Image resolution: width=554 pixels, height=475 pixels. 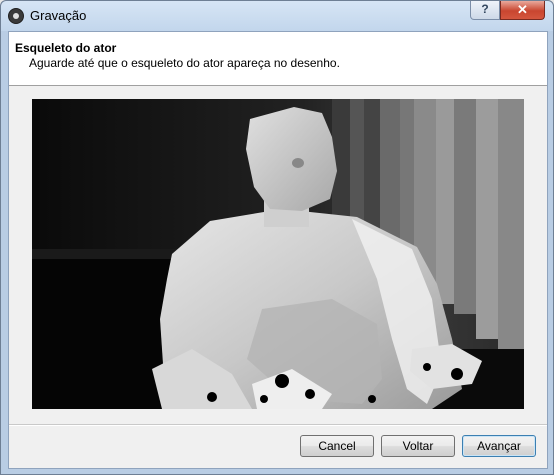 I want to click on page-title: Esqueleto do ator, so click(x=66, y=48).